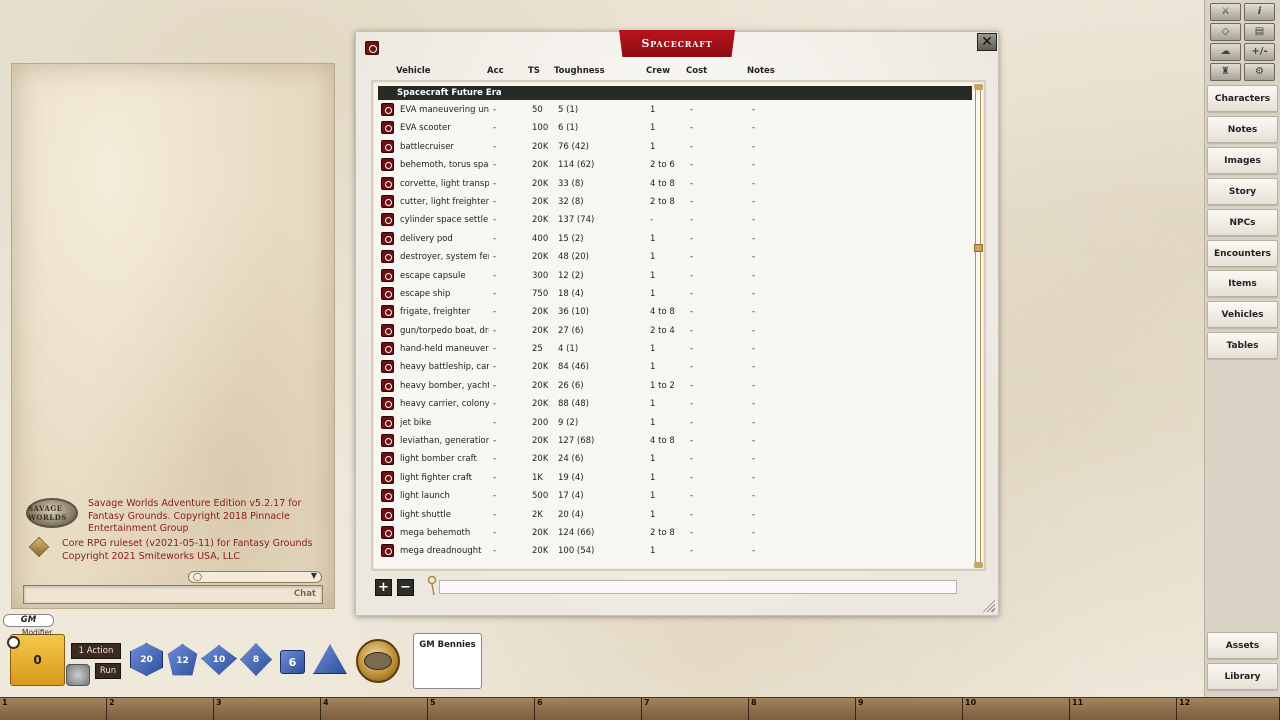 The image size is (1280, 720). I want to click on header-vehicle: Vehicle, so click(413, 71).